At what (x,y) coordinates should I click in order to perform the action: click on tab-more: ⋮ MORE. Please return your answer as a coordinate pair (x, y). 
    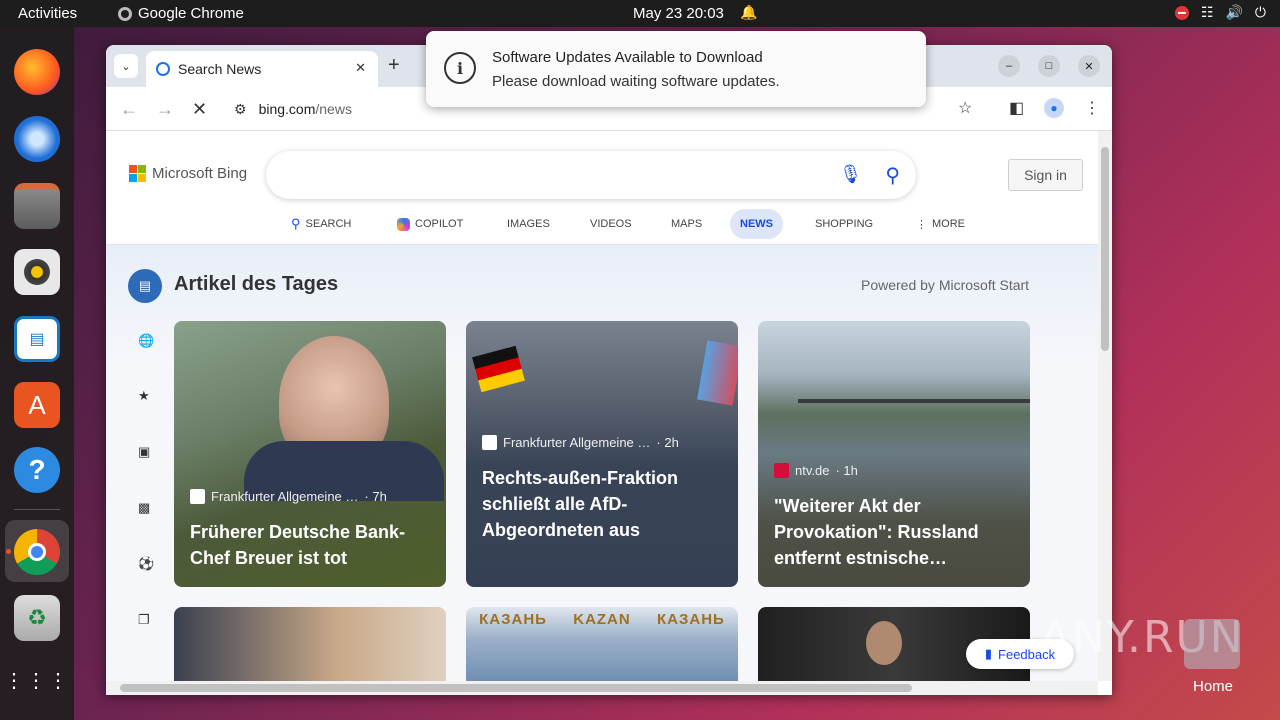
    Looking at the image, I should click on (940, 224).